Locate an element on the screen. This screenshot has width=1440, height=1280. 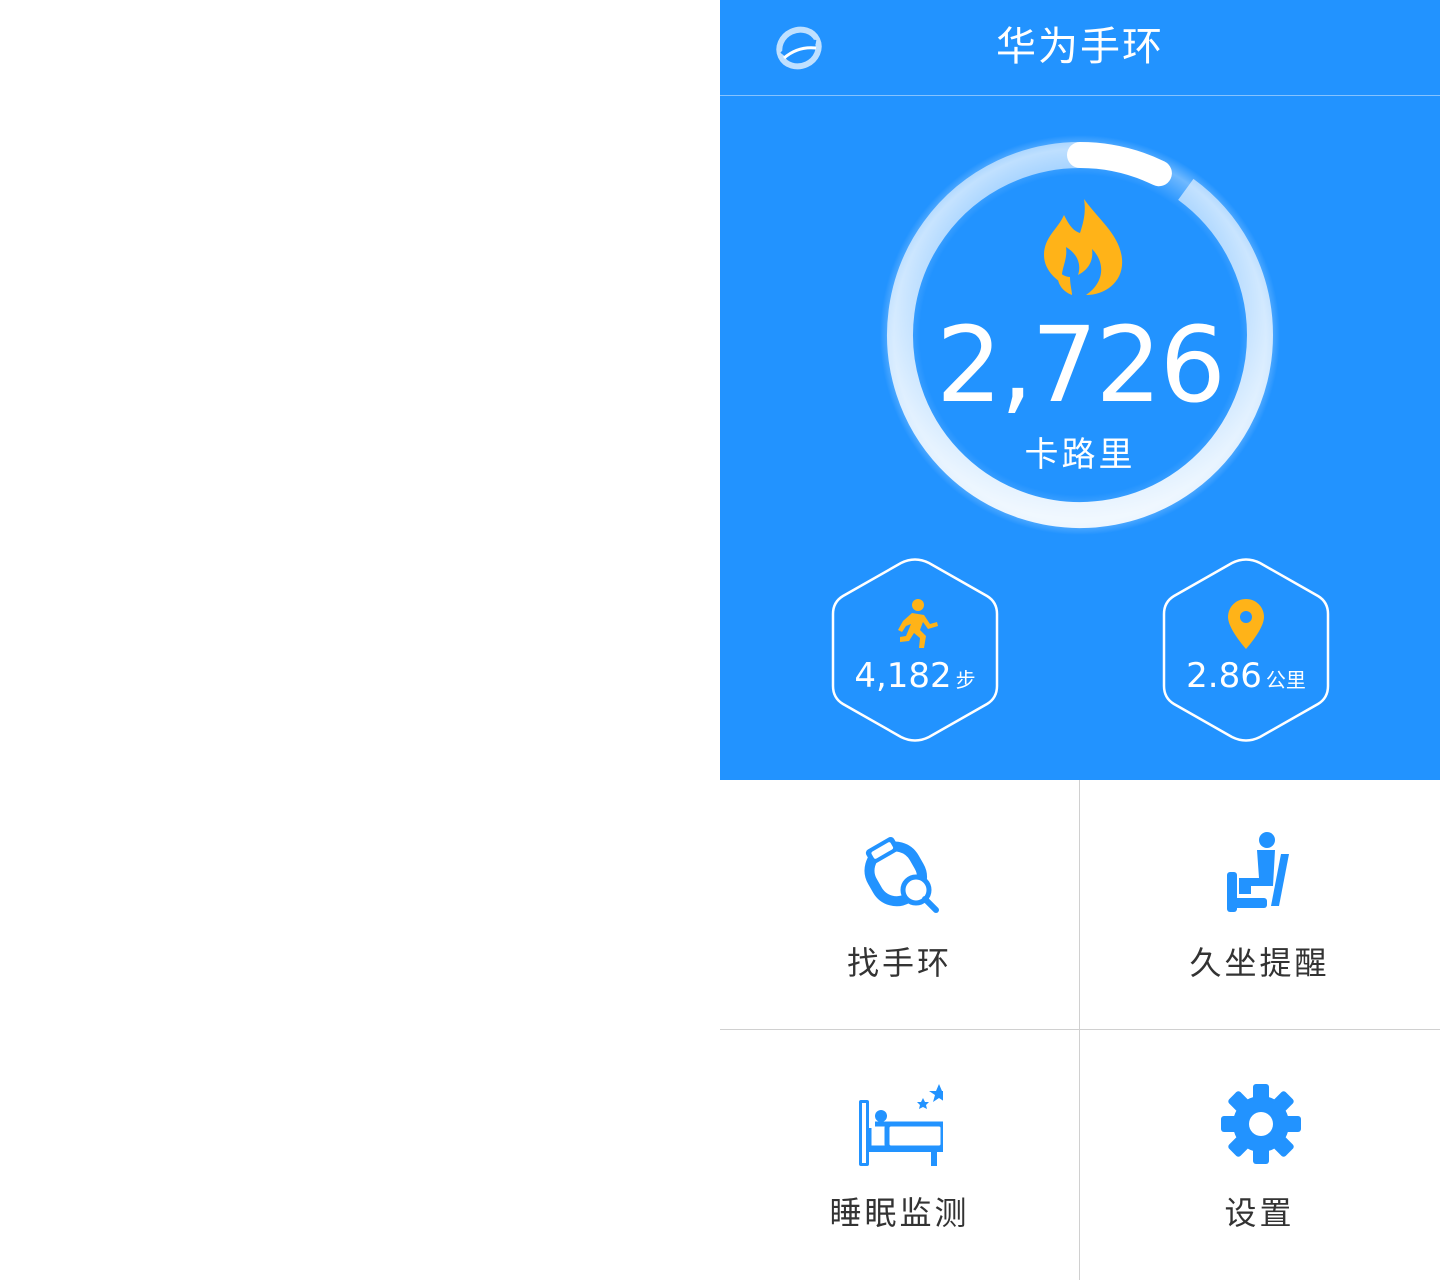
header-bar: 华为手环 is located at coordinates (1080, 48).